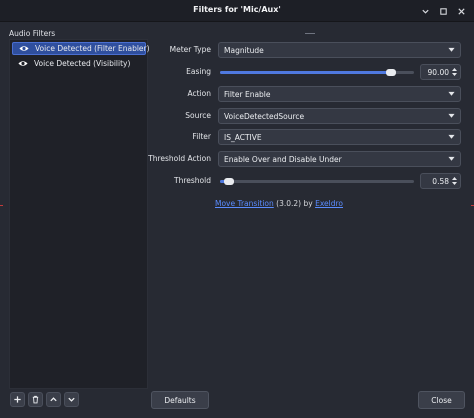  I want to click on defaults-button: Defaults, so click(180, 400).